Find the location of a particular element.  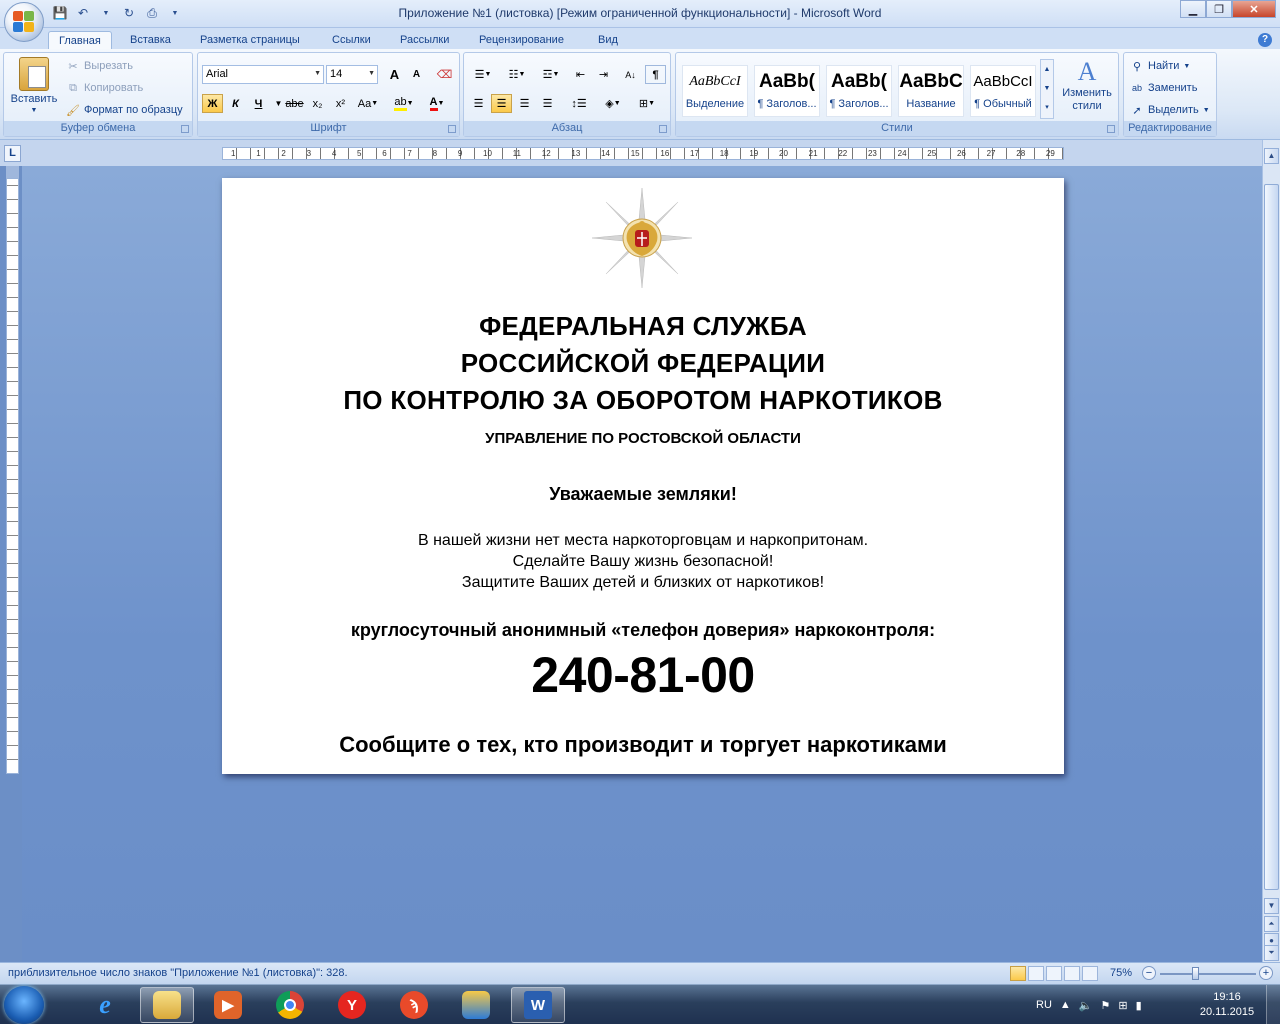

font-color-button: A ▼ is located at coordinates (437, 103).